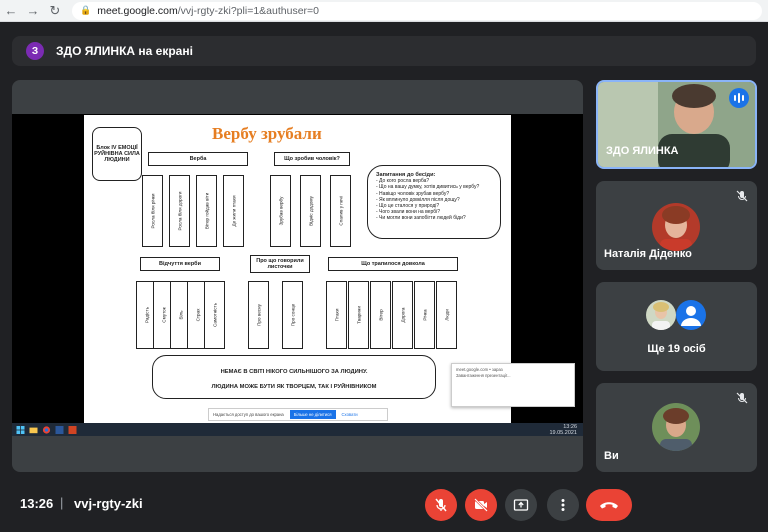 This screenshot has height=532, width=768. I want to click on call-end-icon, so click(609, 505).